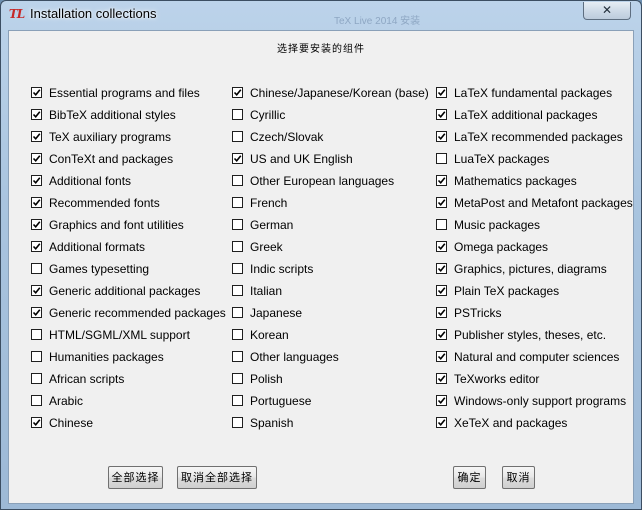  Describe the element at coordinates (531, 358) in the screenshot. I see `collection-item: Natural and computer sciences` at that location.